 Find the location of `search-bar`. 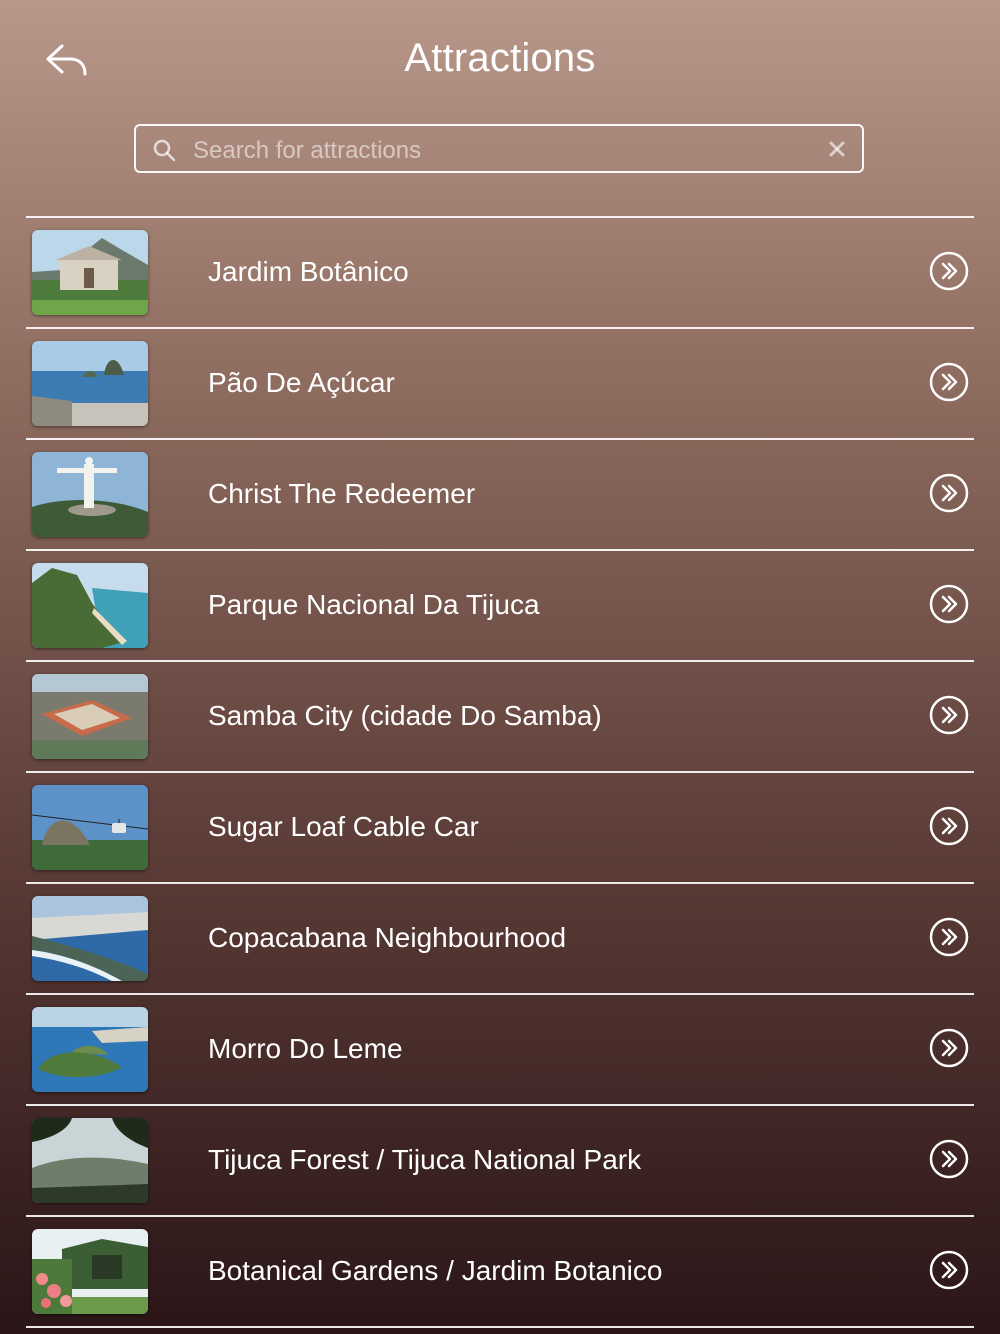

search-bar is located at coordinates (499, 148).